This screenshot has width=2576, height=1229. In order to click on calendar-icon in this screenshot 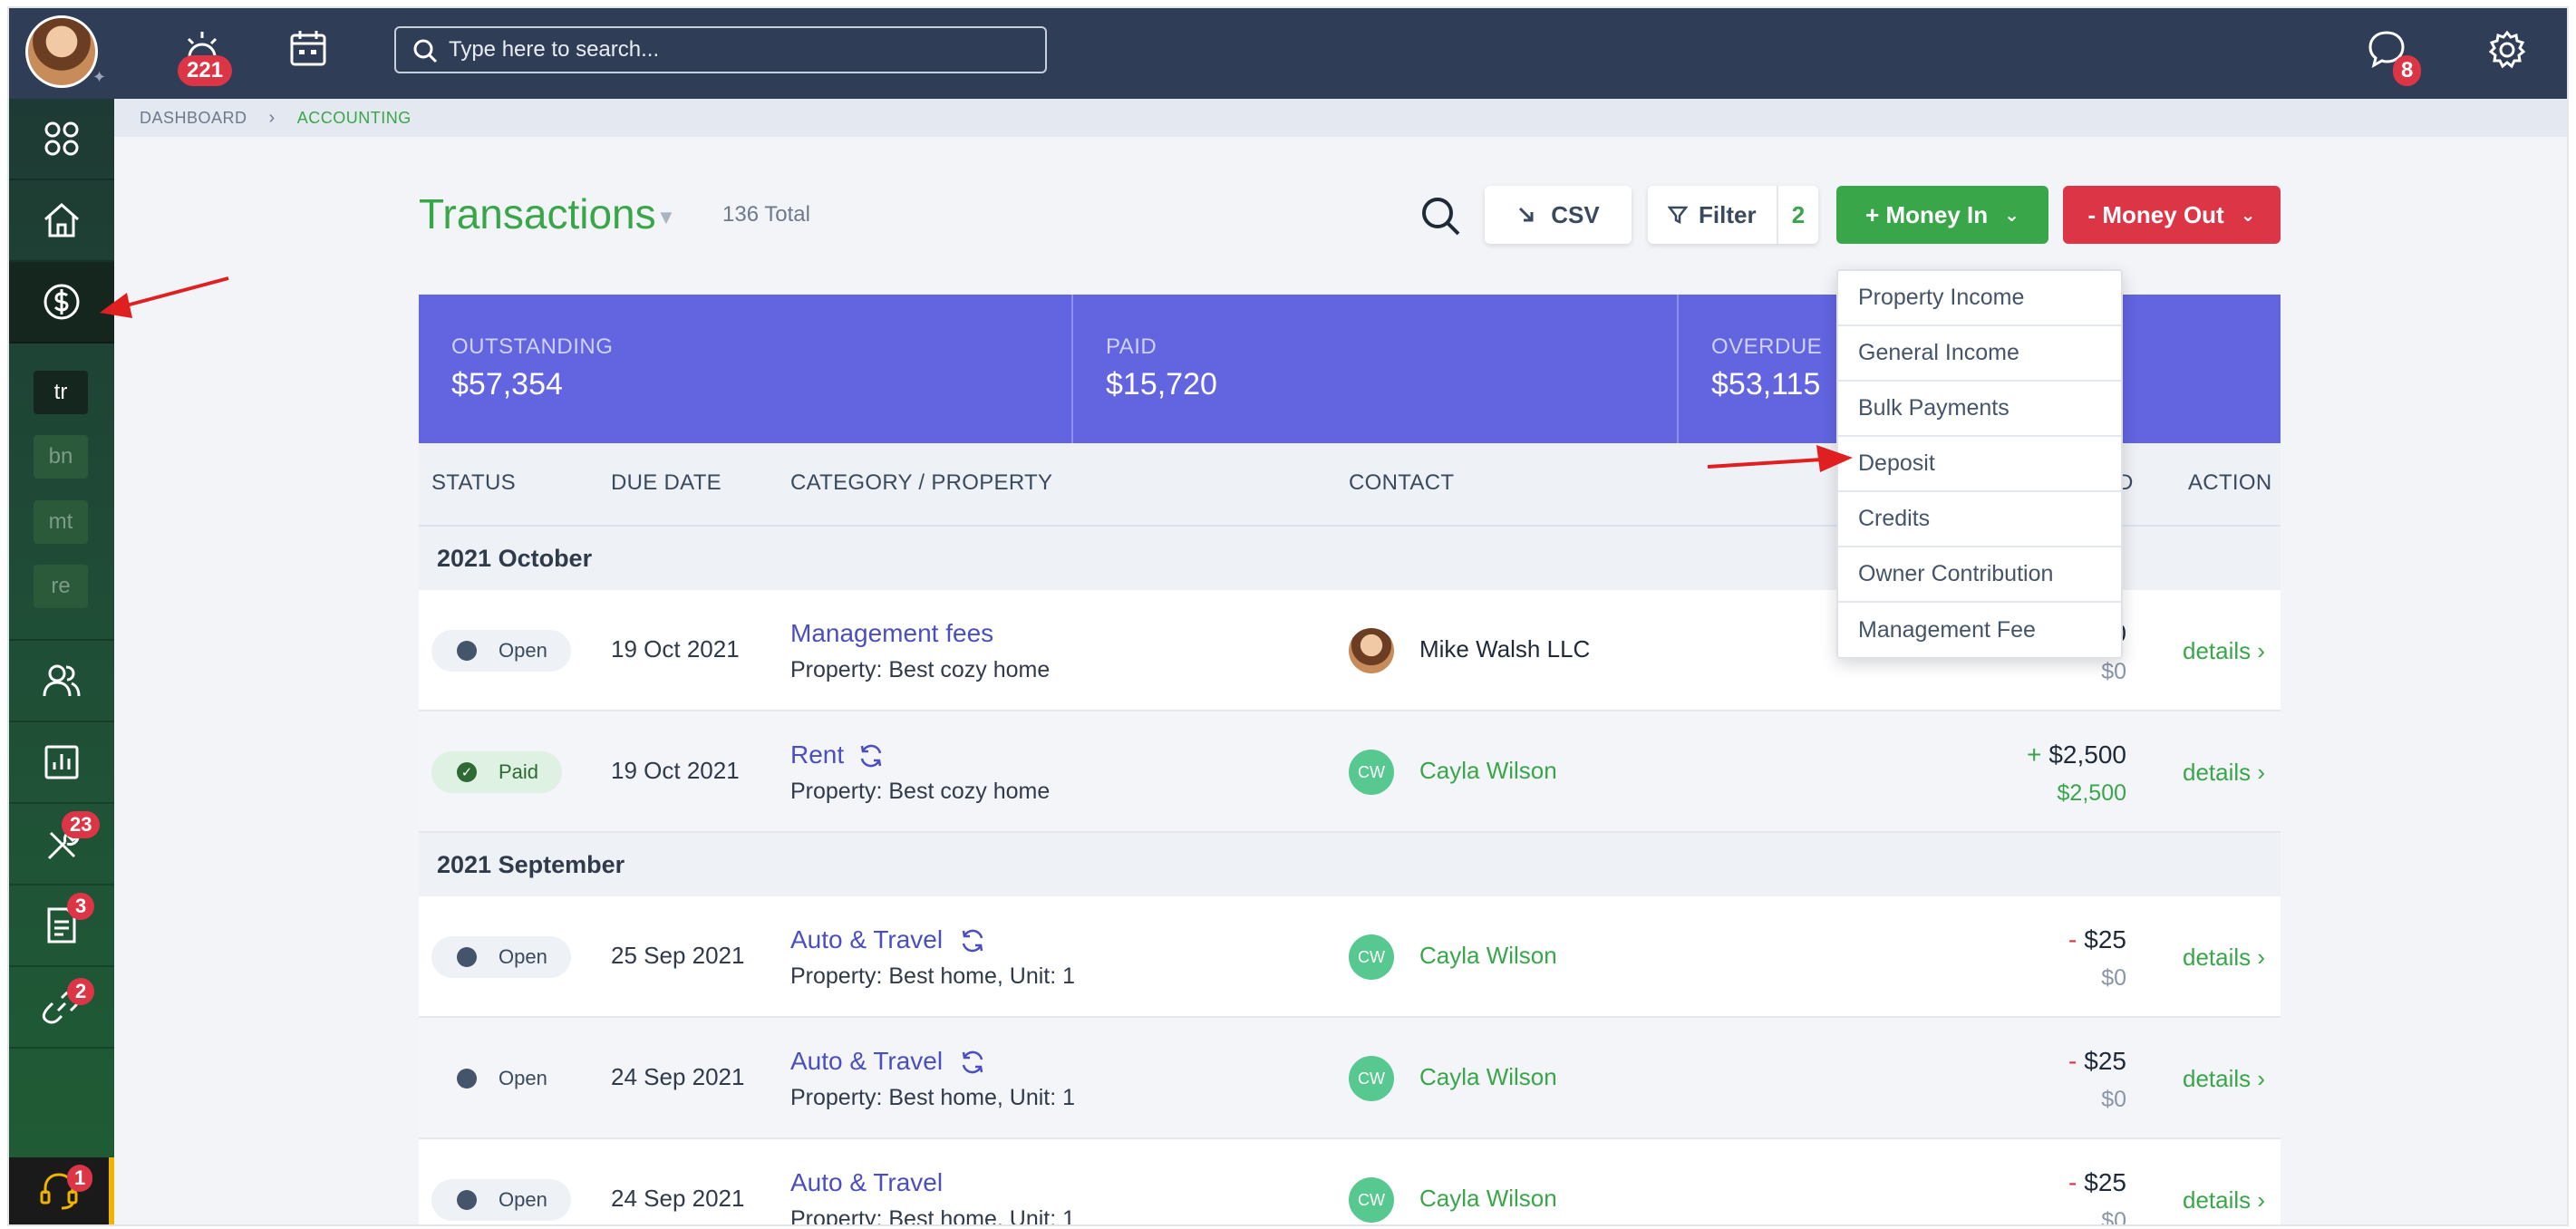, I will do `click(308, 48)`.